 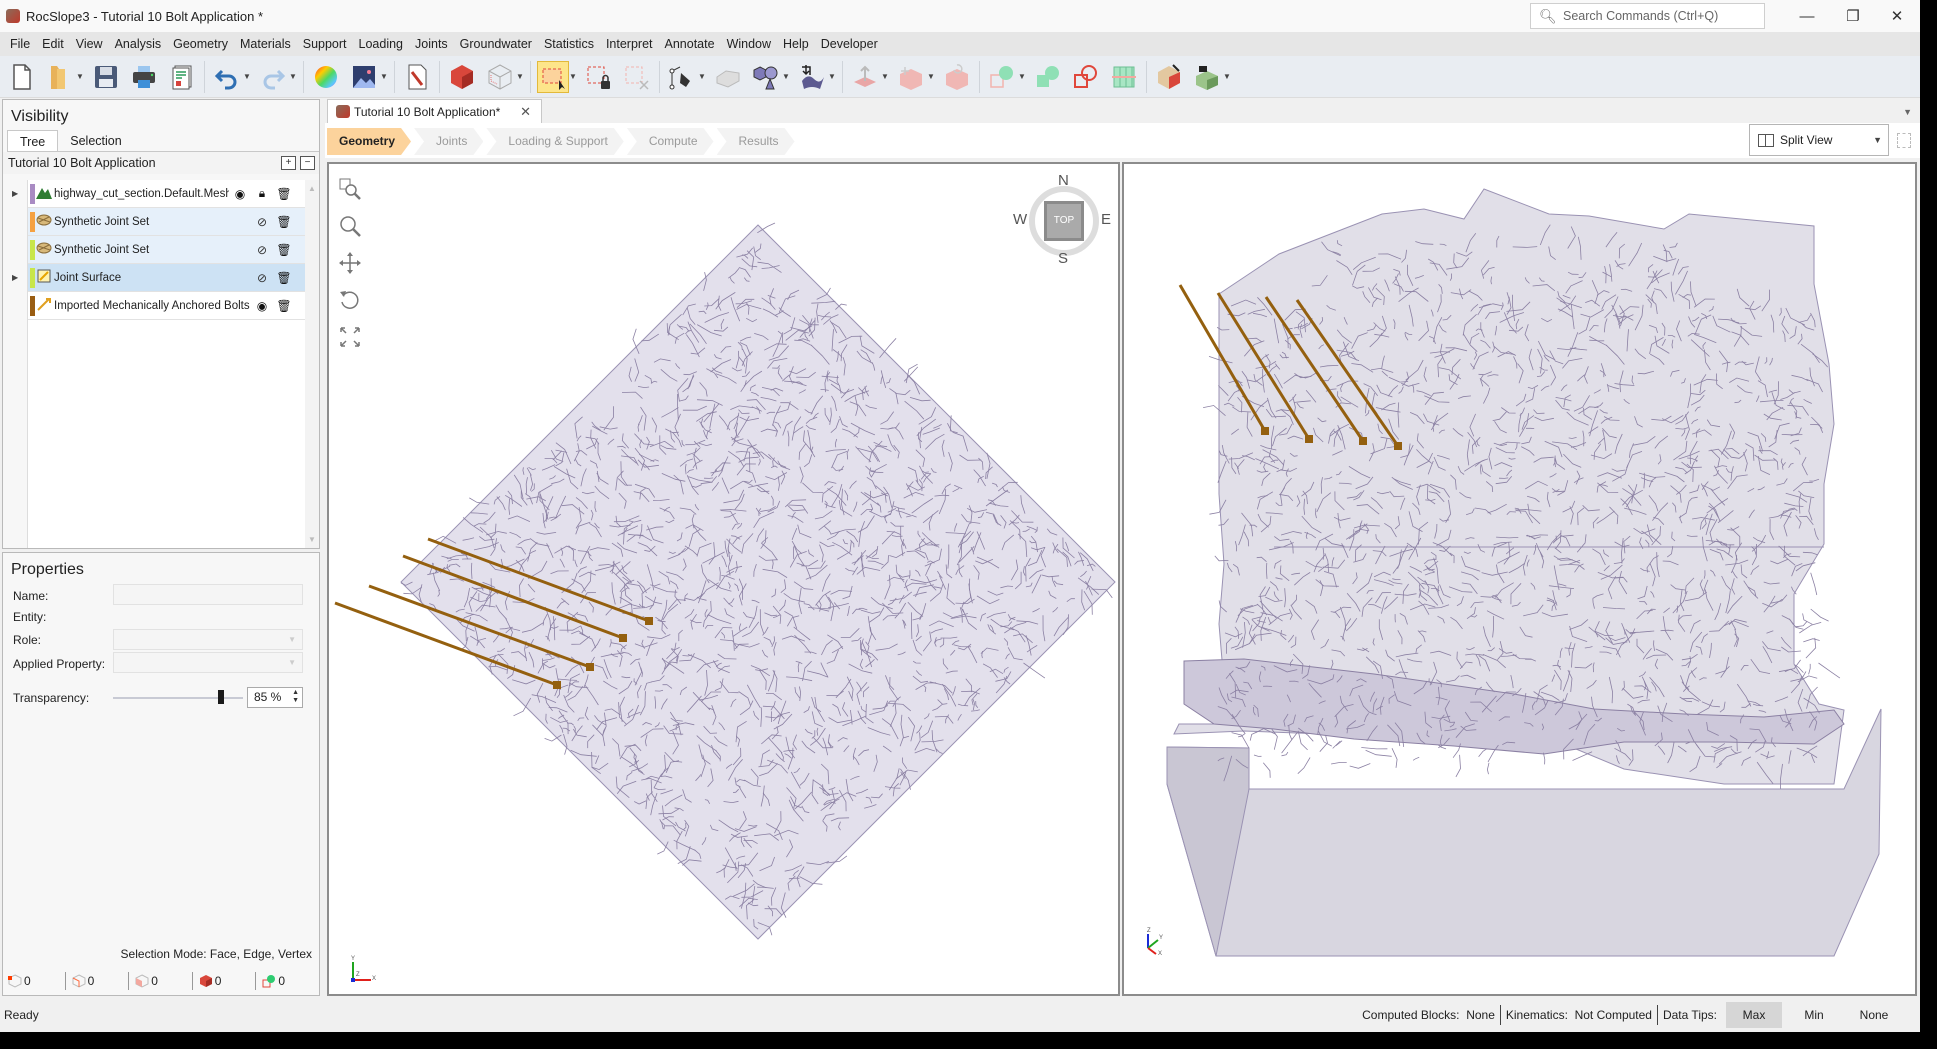 I want to click on color-scheme-button, so click(x=326, y=77).